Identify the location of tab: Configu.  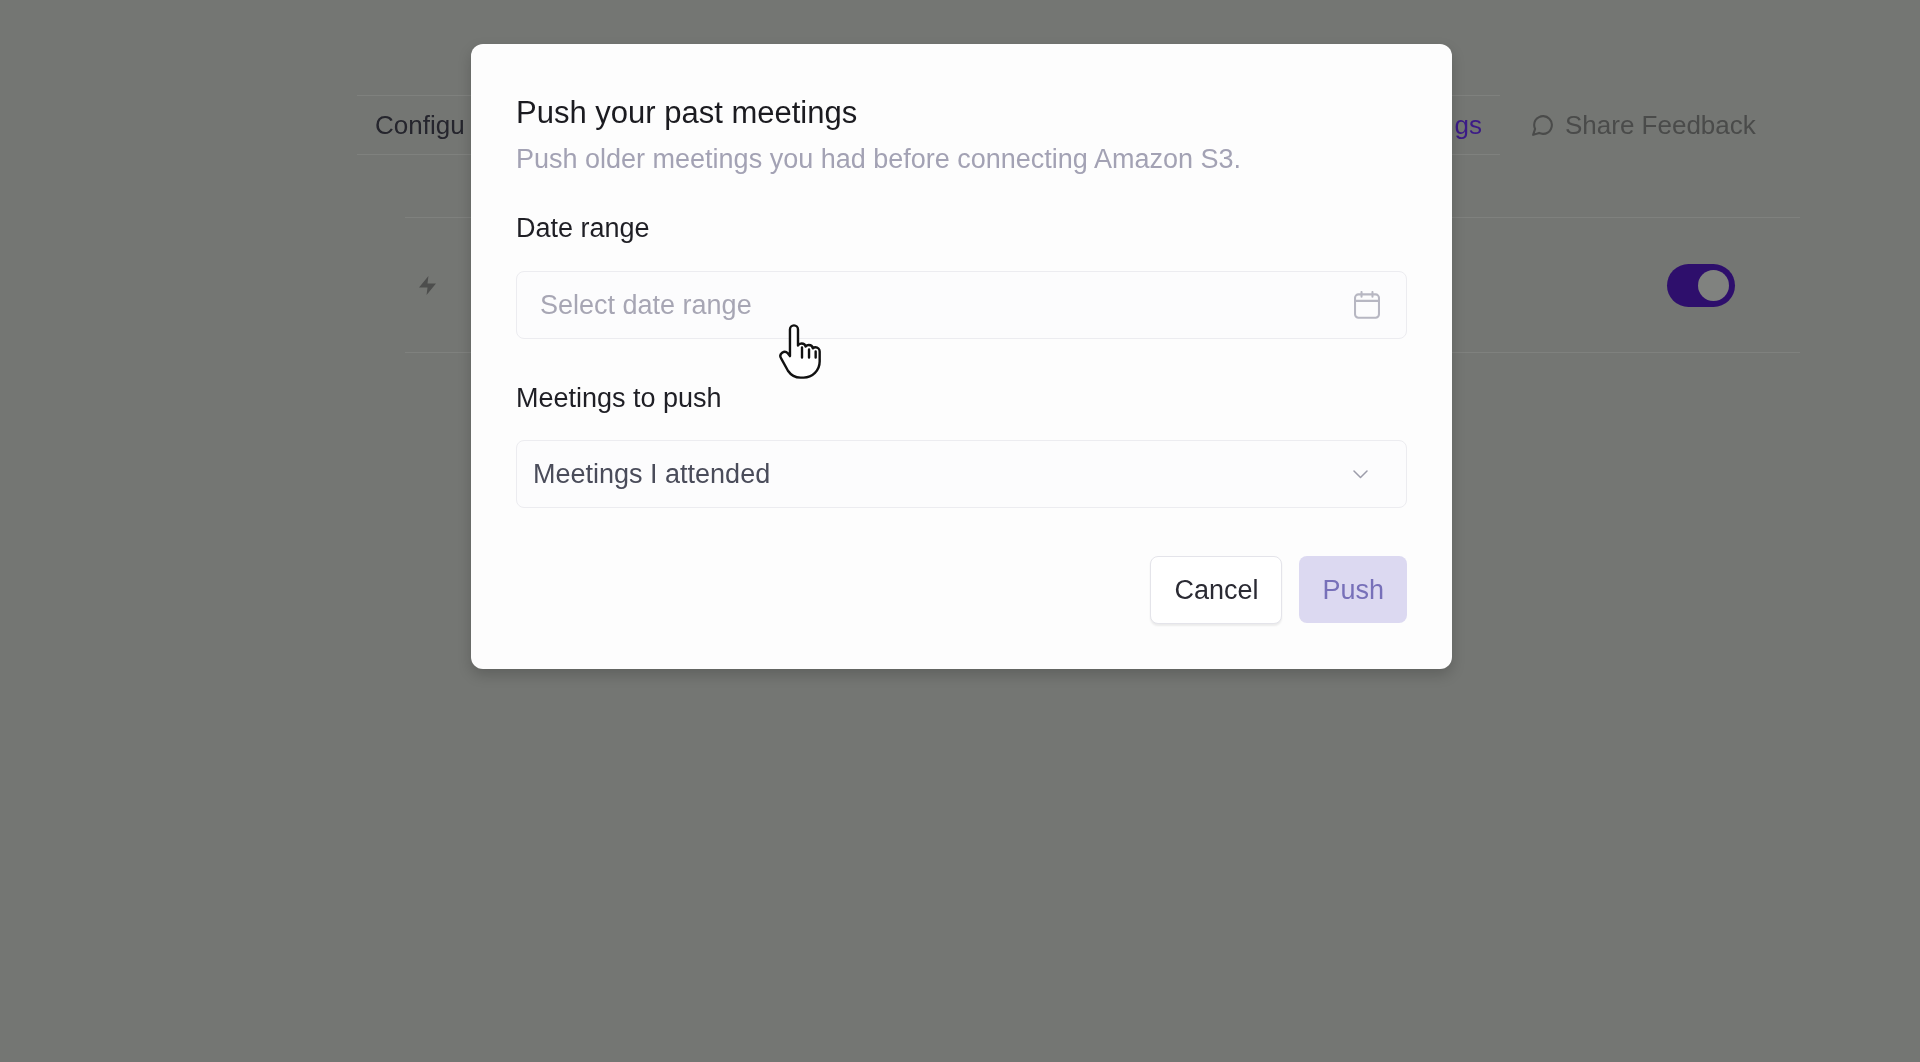
(420, 125).